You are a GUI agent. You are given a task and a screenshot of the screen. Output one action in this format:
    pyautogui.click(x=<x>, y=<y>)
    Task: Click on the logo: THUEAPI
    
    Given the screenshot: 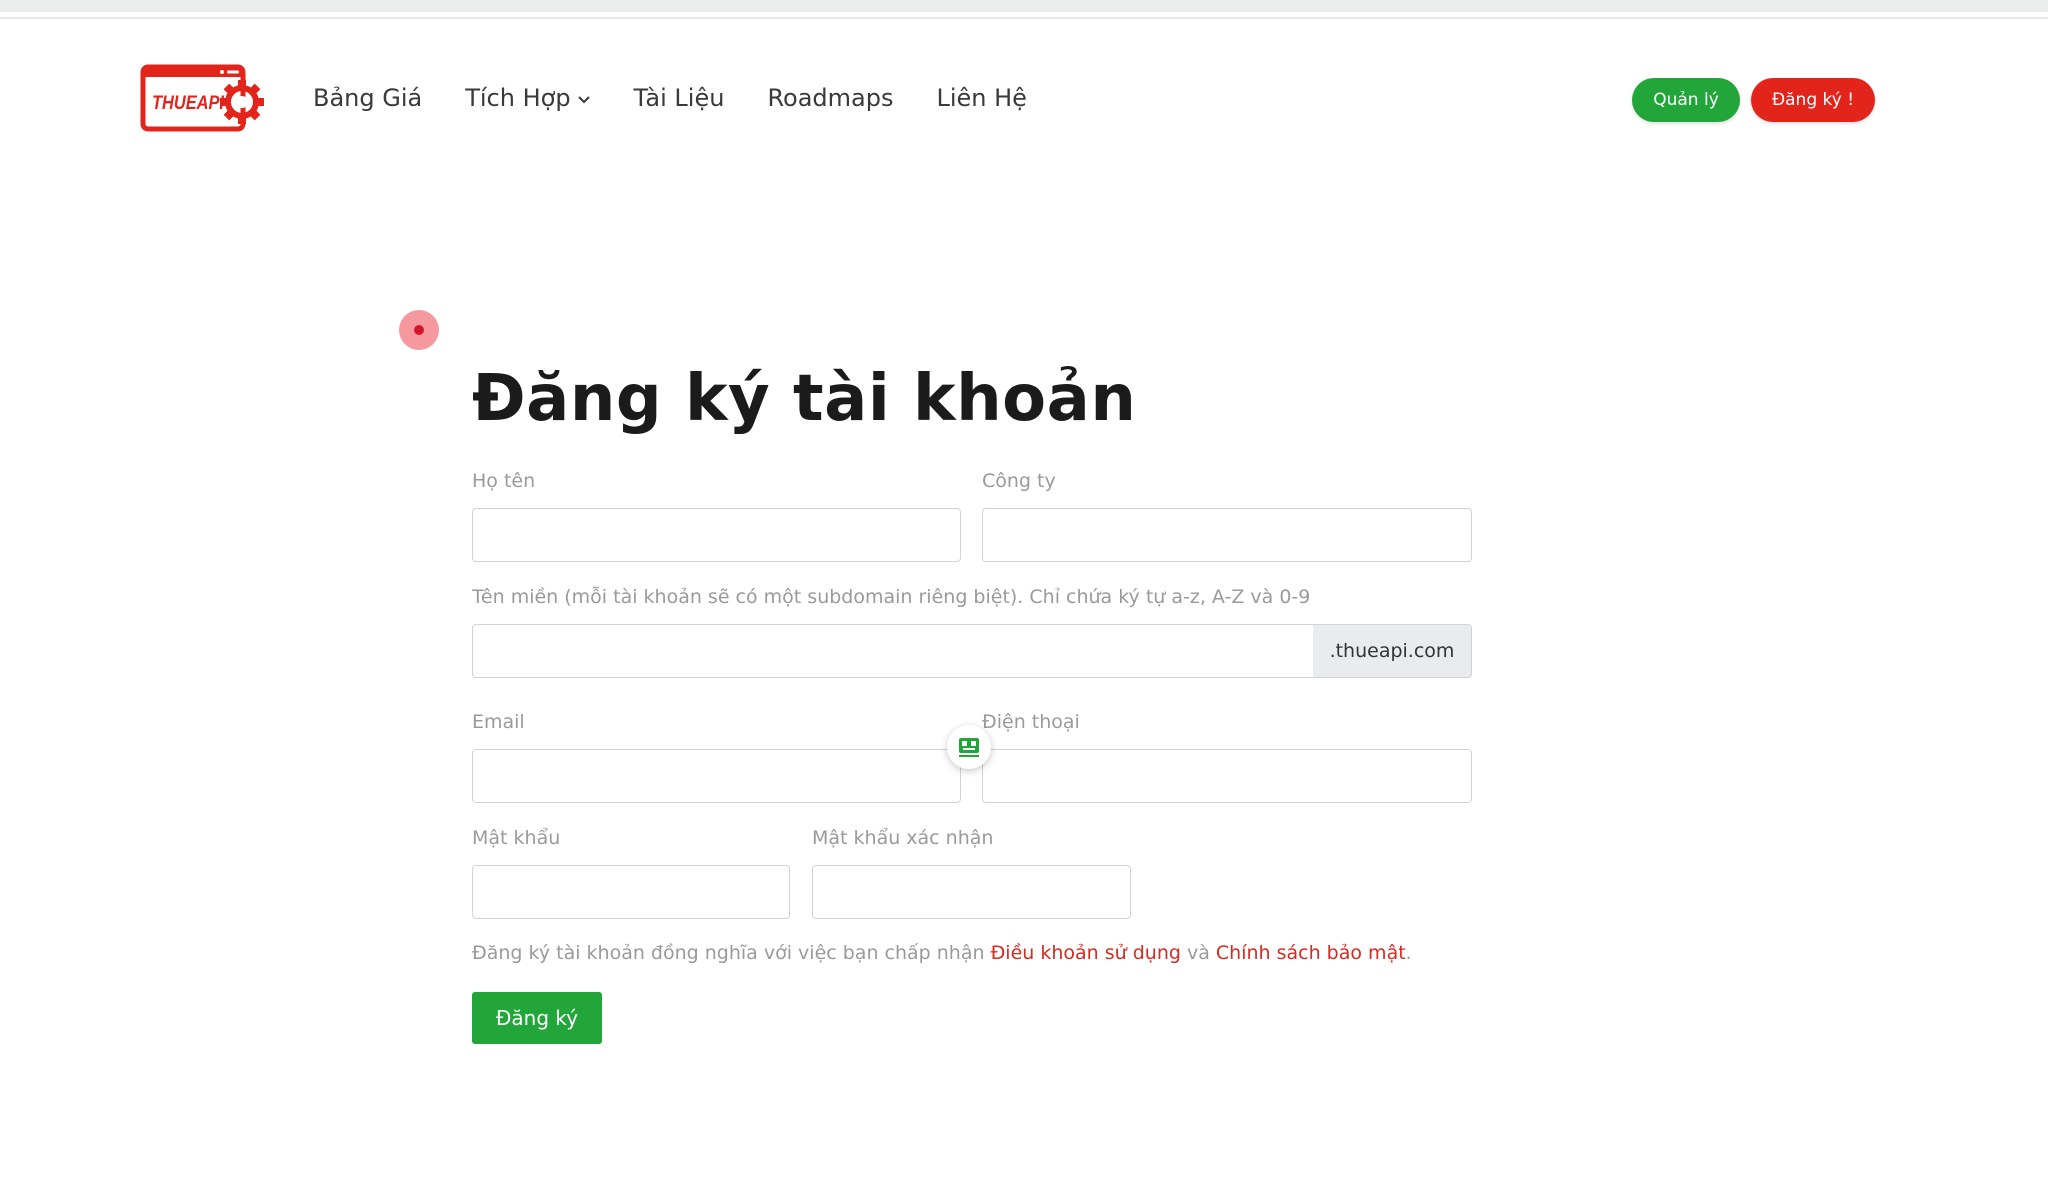 What is the action you would take?
    pyautogui.click(x=203, y=98)
    